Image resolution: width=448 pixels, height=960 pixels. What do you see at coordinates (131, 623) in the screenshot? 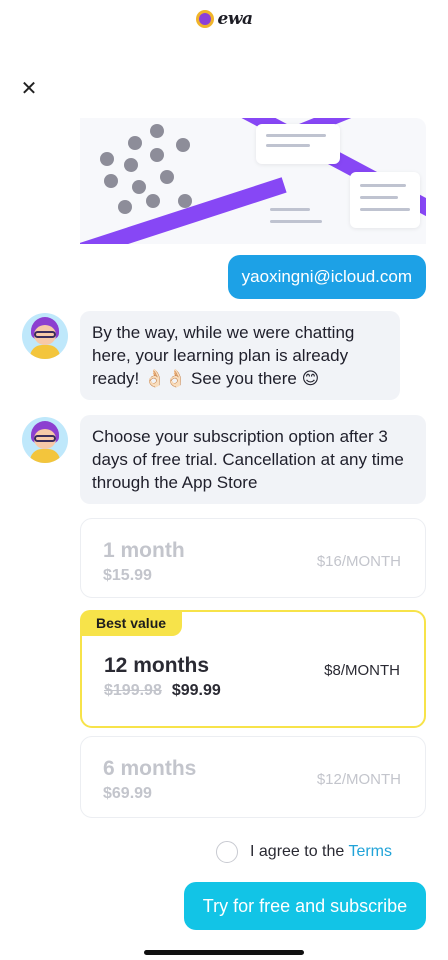
I see `best-value-badge: Best value` at bounding box center [131, 623].